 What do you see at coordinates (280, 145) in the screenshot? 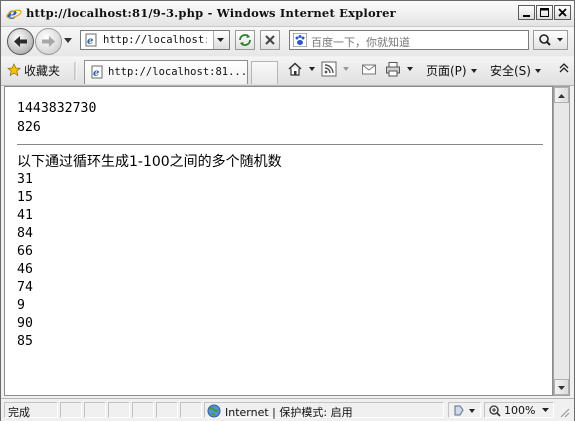
I see `horizontal-rule` at bounding box center [280, 145].